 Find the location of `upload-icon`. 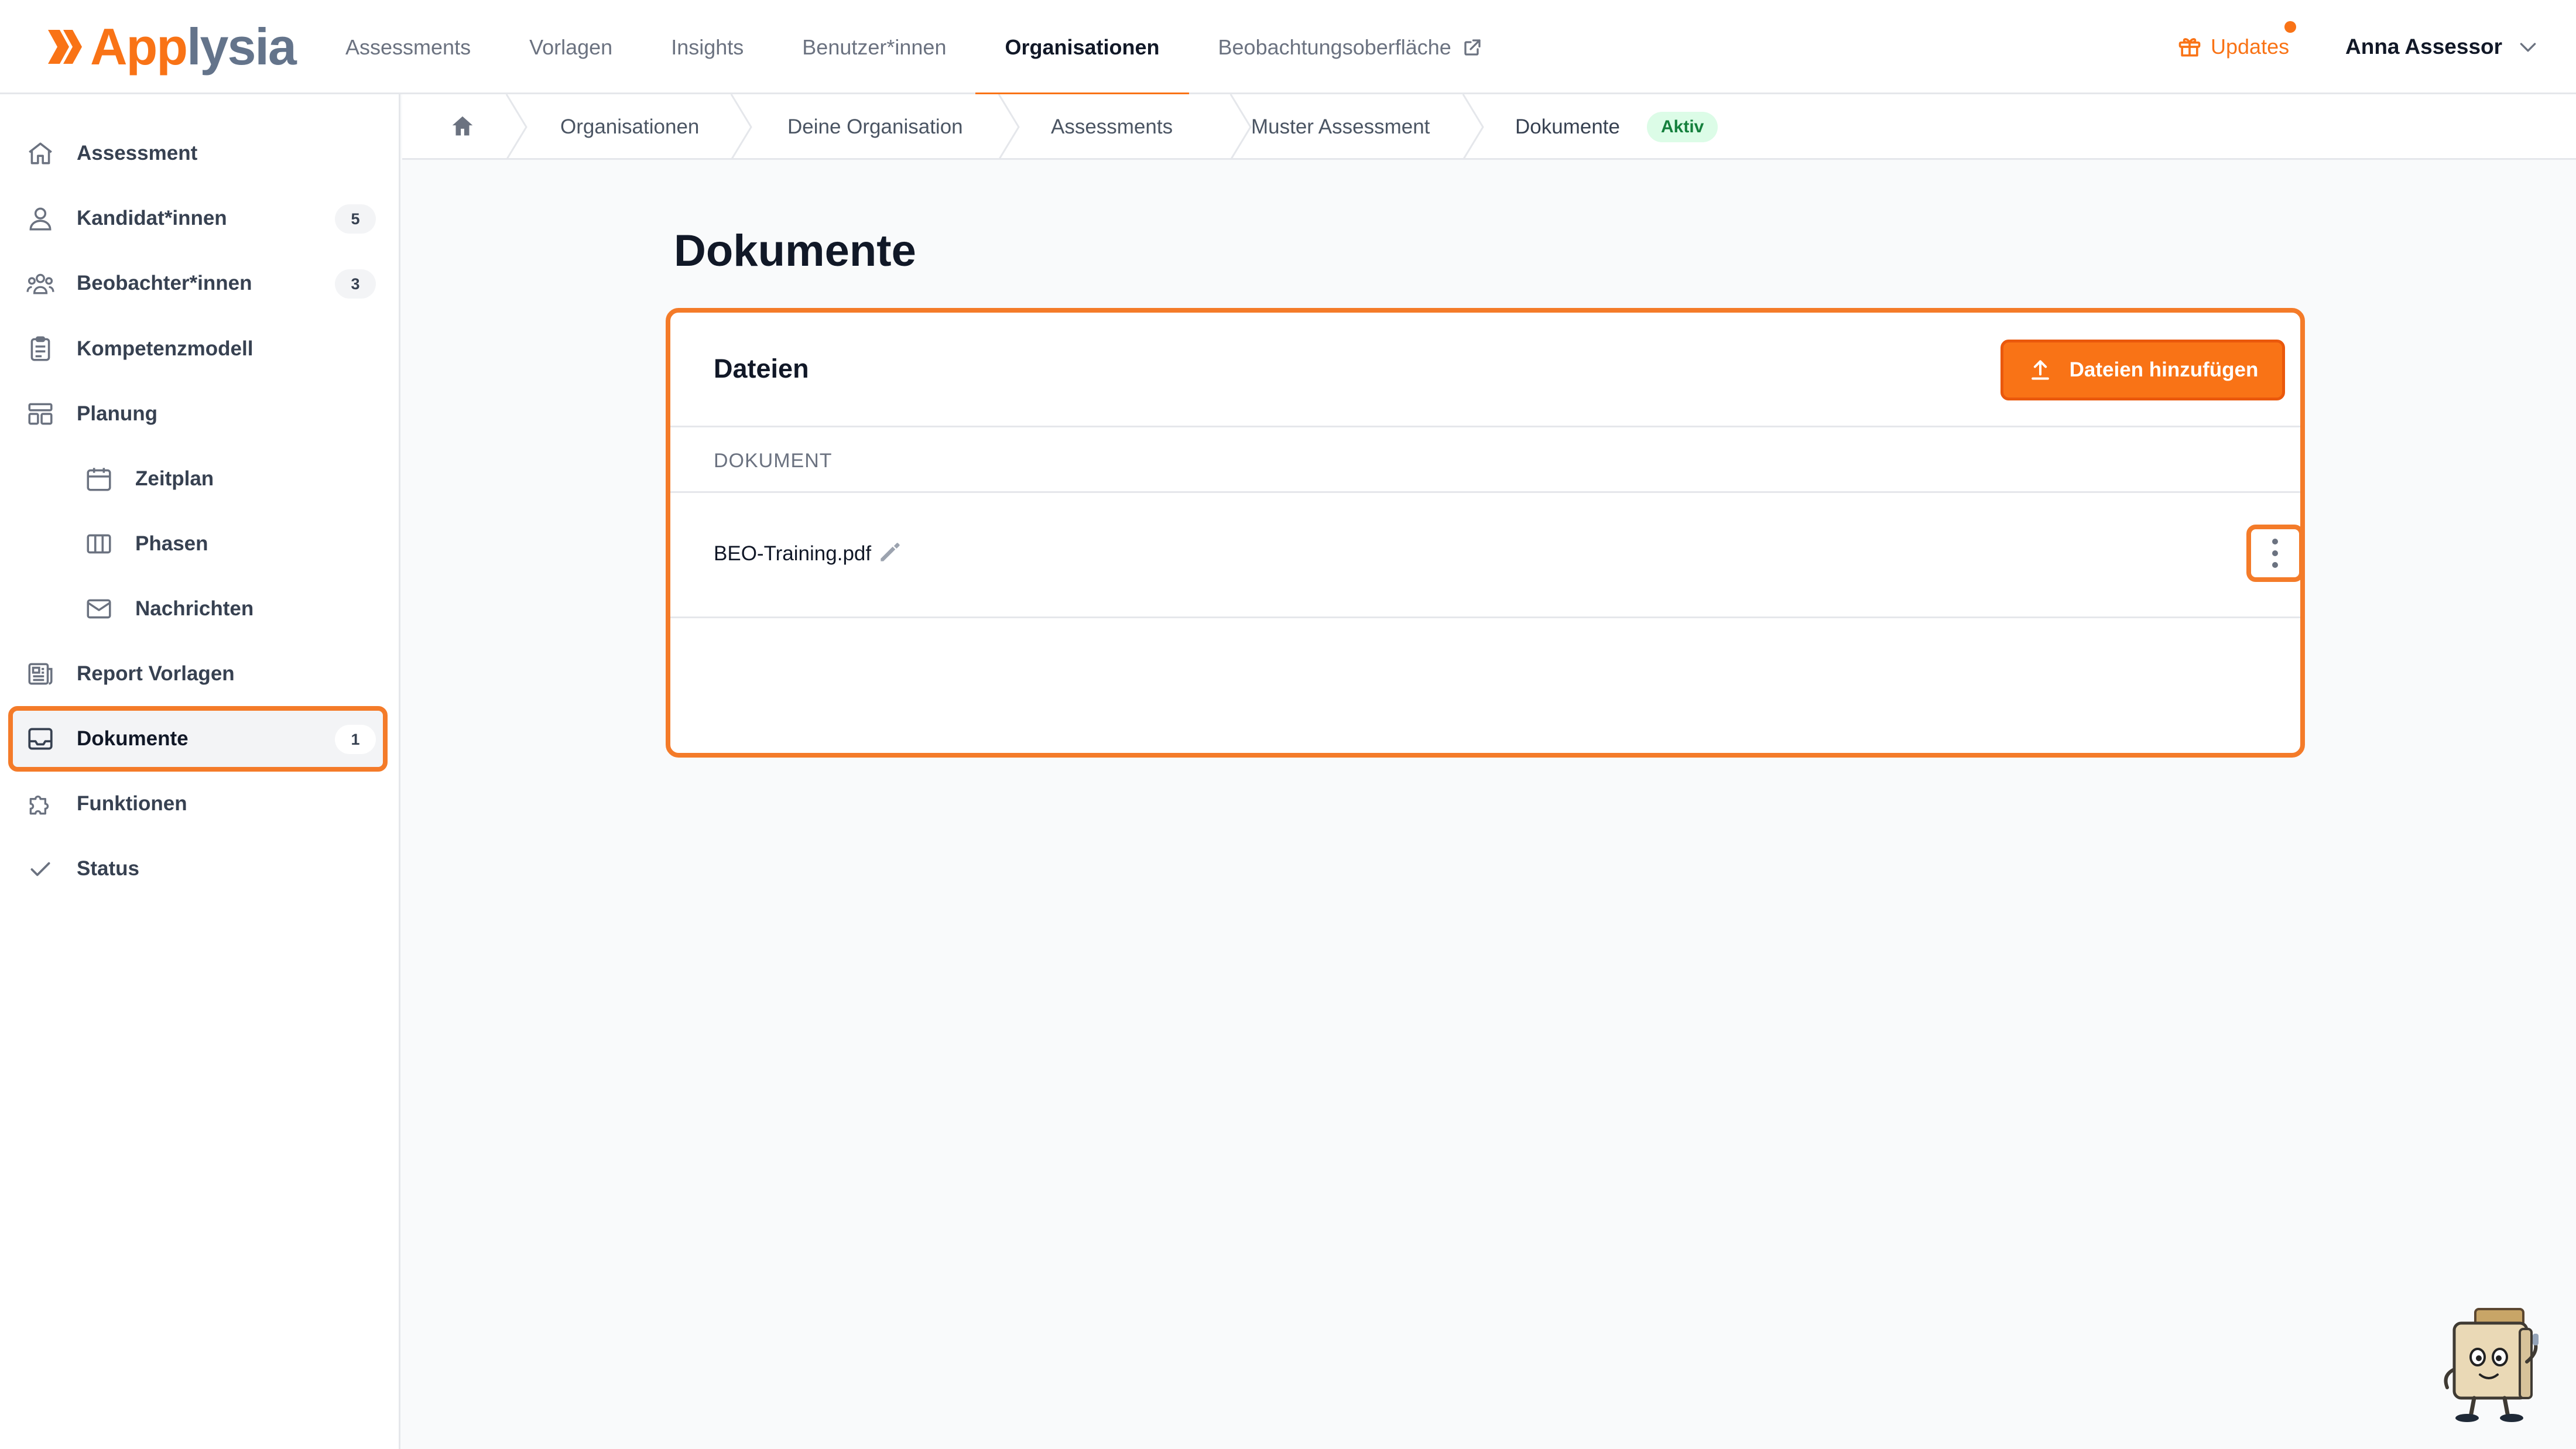

upload-icon is located at coordinates (2040, 370).